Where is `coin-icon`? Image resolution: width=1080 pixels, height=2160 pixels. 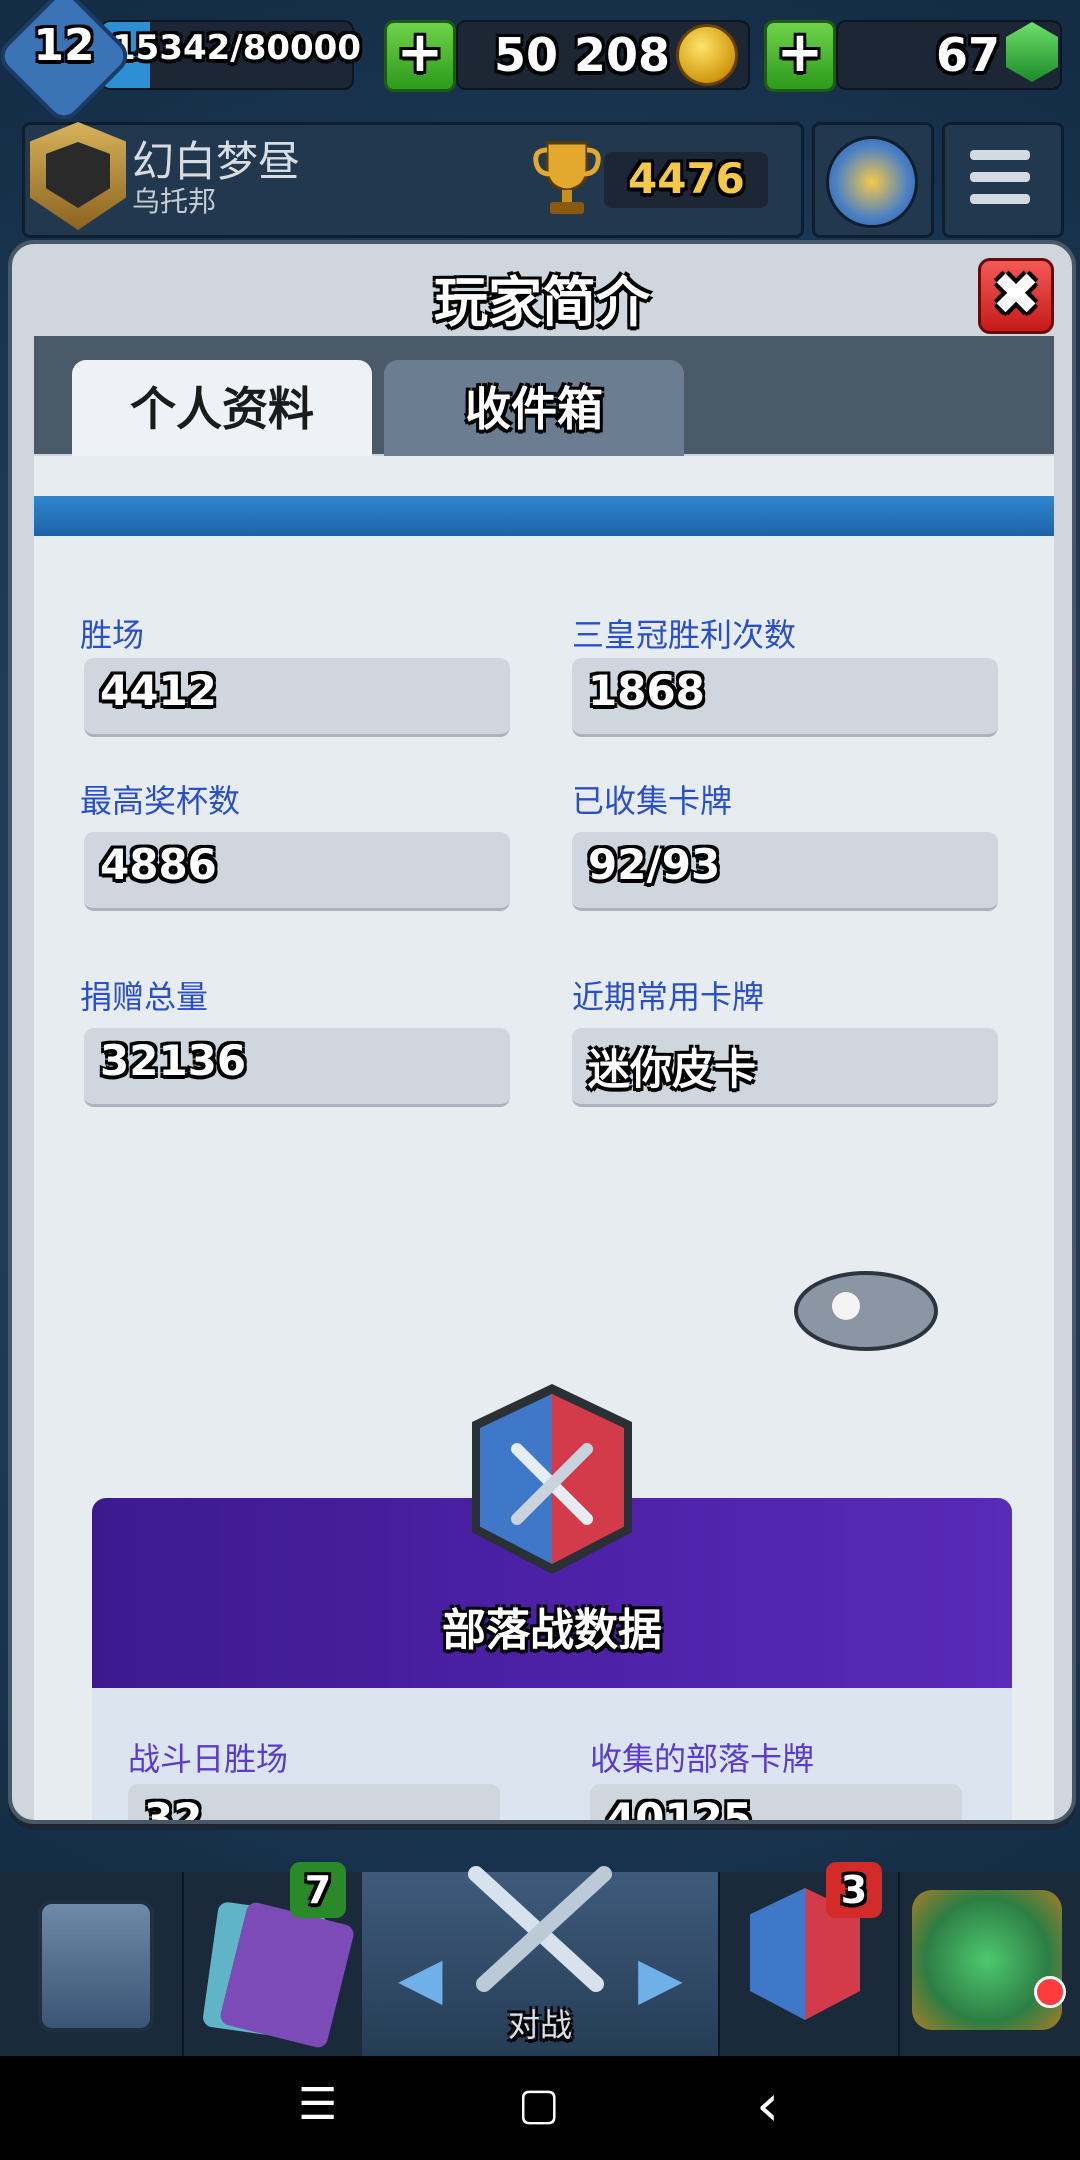
coin-icon is located at coordinates (707, 55).